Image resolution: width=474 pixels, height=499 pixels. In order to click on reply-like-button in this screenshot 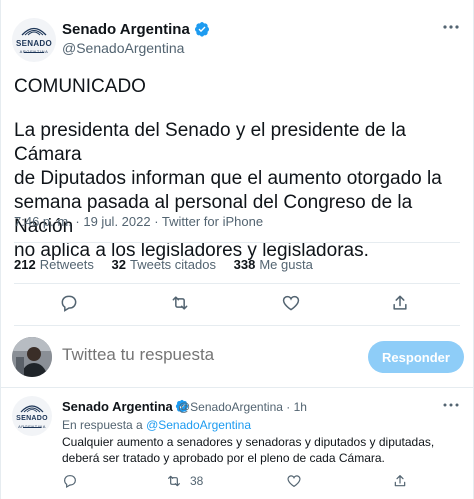, I will do `click(298, 481)`.